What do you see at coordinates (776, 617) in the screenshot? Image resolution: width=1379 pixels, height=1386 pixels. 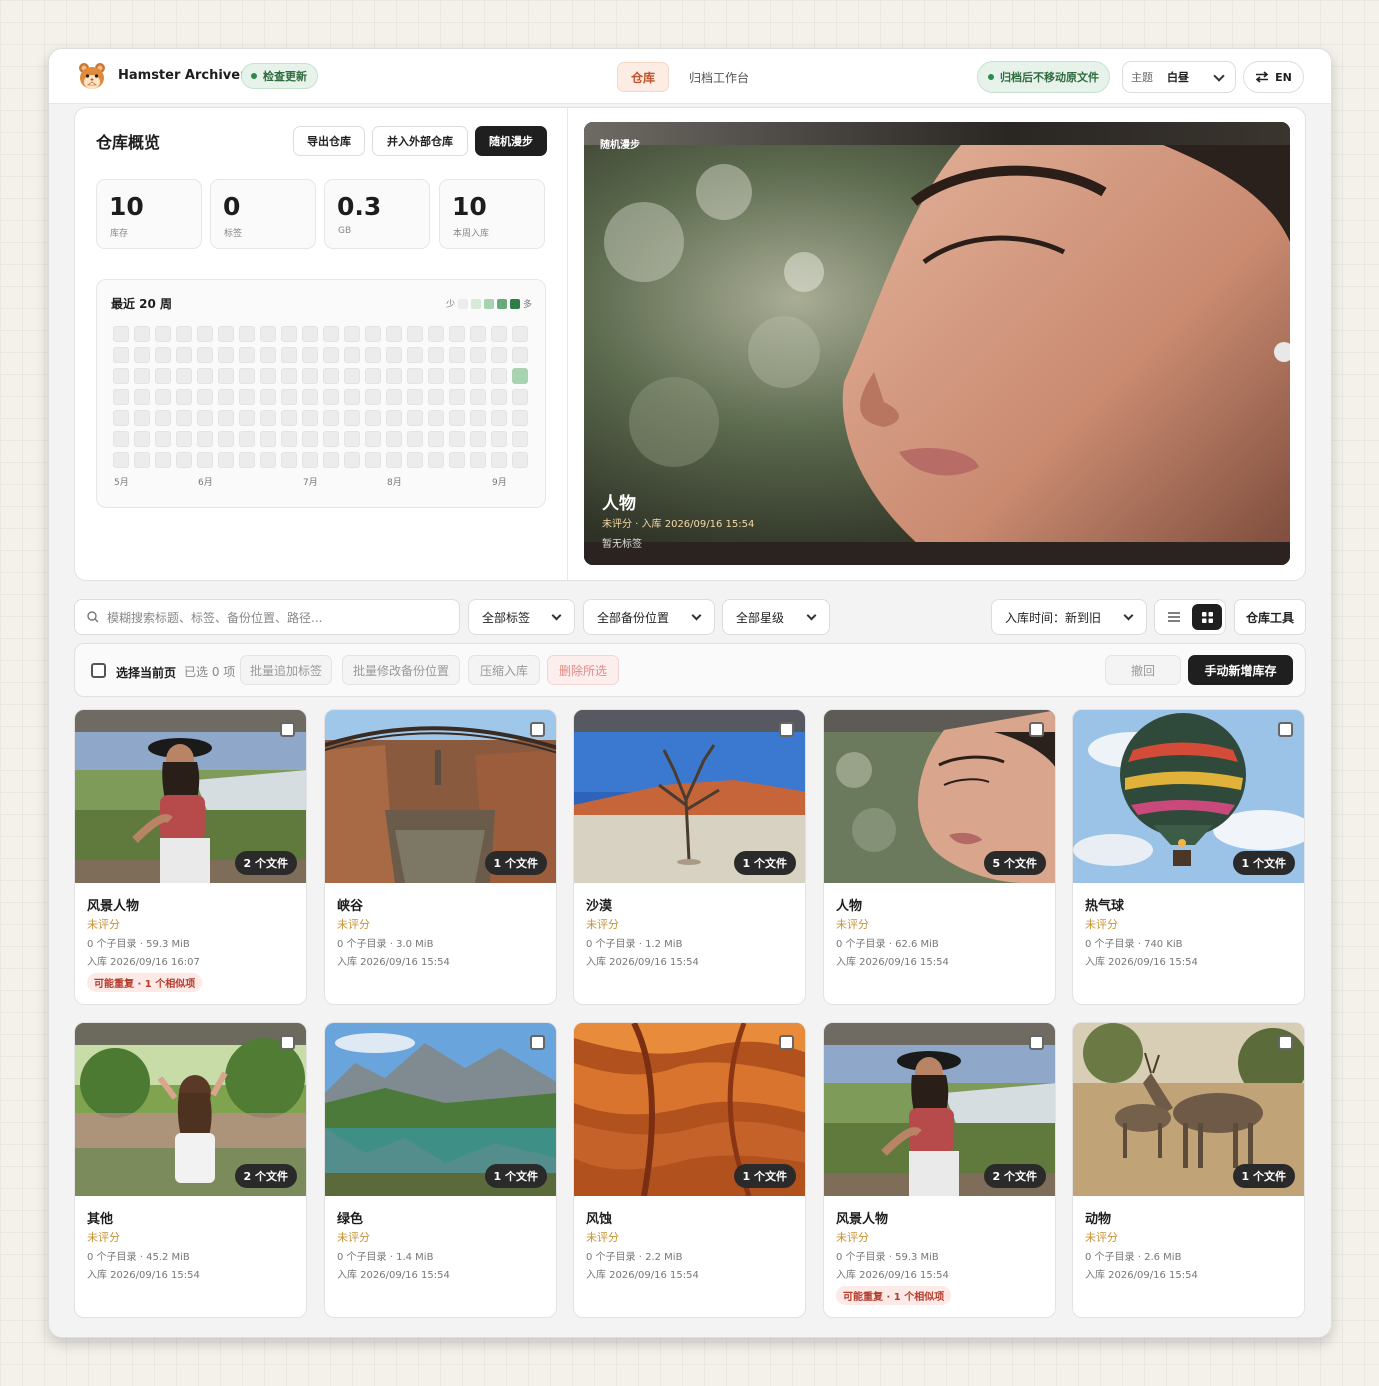 I see `rating-filter-select: 全部星级` at bounding box center [776, 617].